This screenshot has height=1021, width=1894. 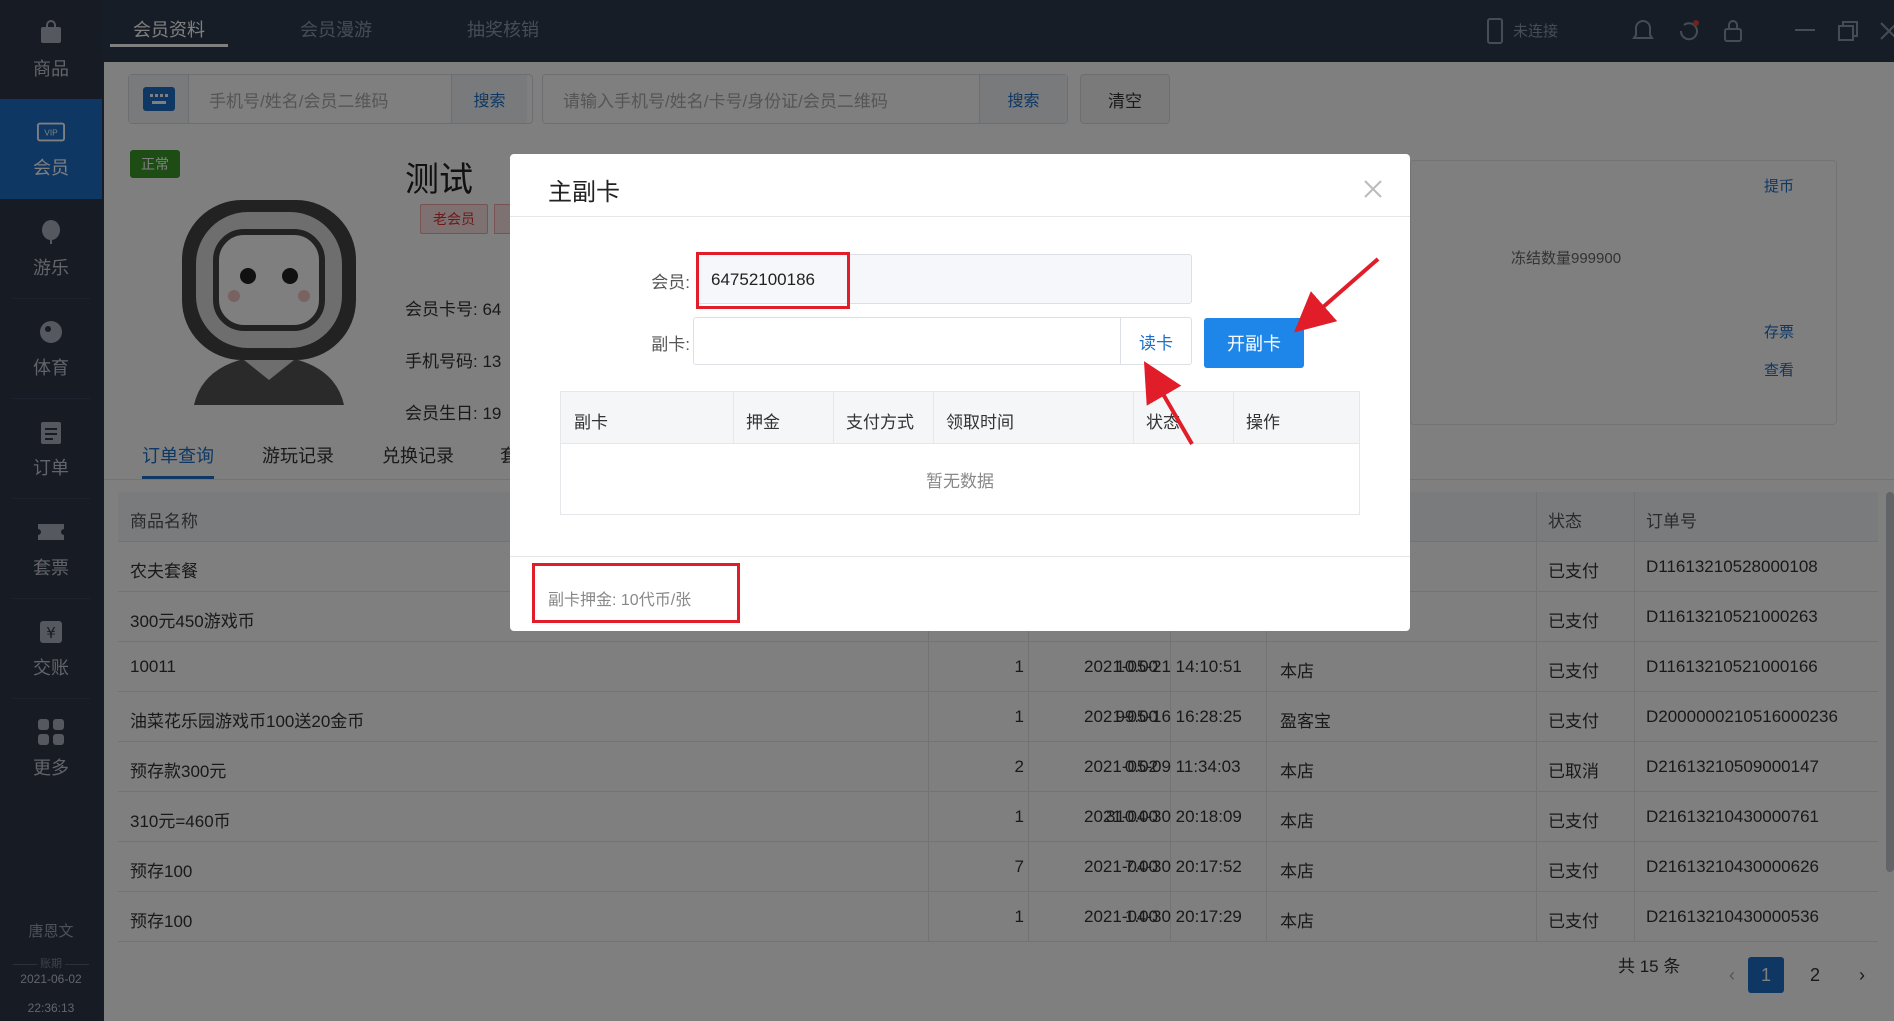 I want to click on arrow-to-open-button, so click(x=1336, y=295).